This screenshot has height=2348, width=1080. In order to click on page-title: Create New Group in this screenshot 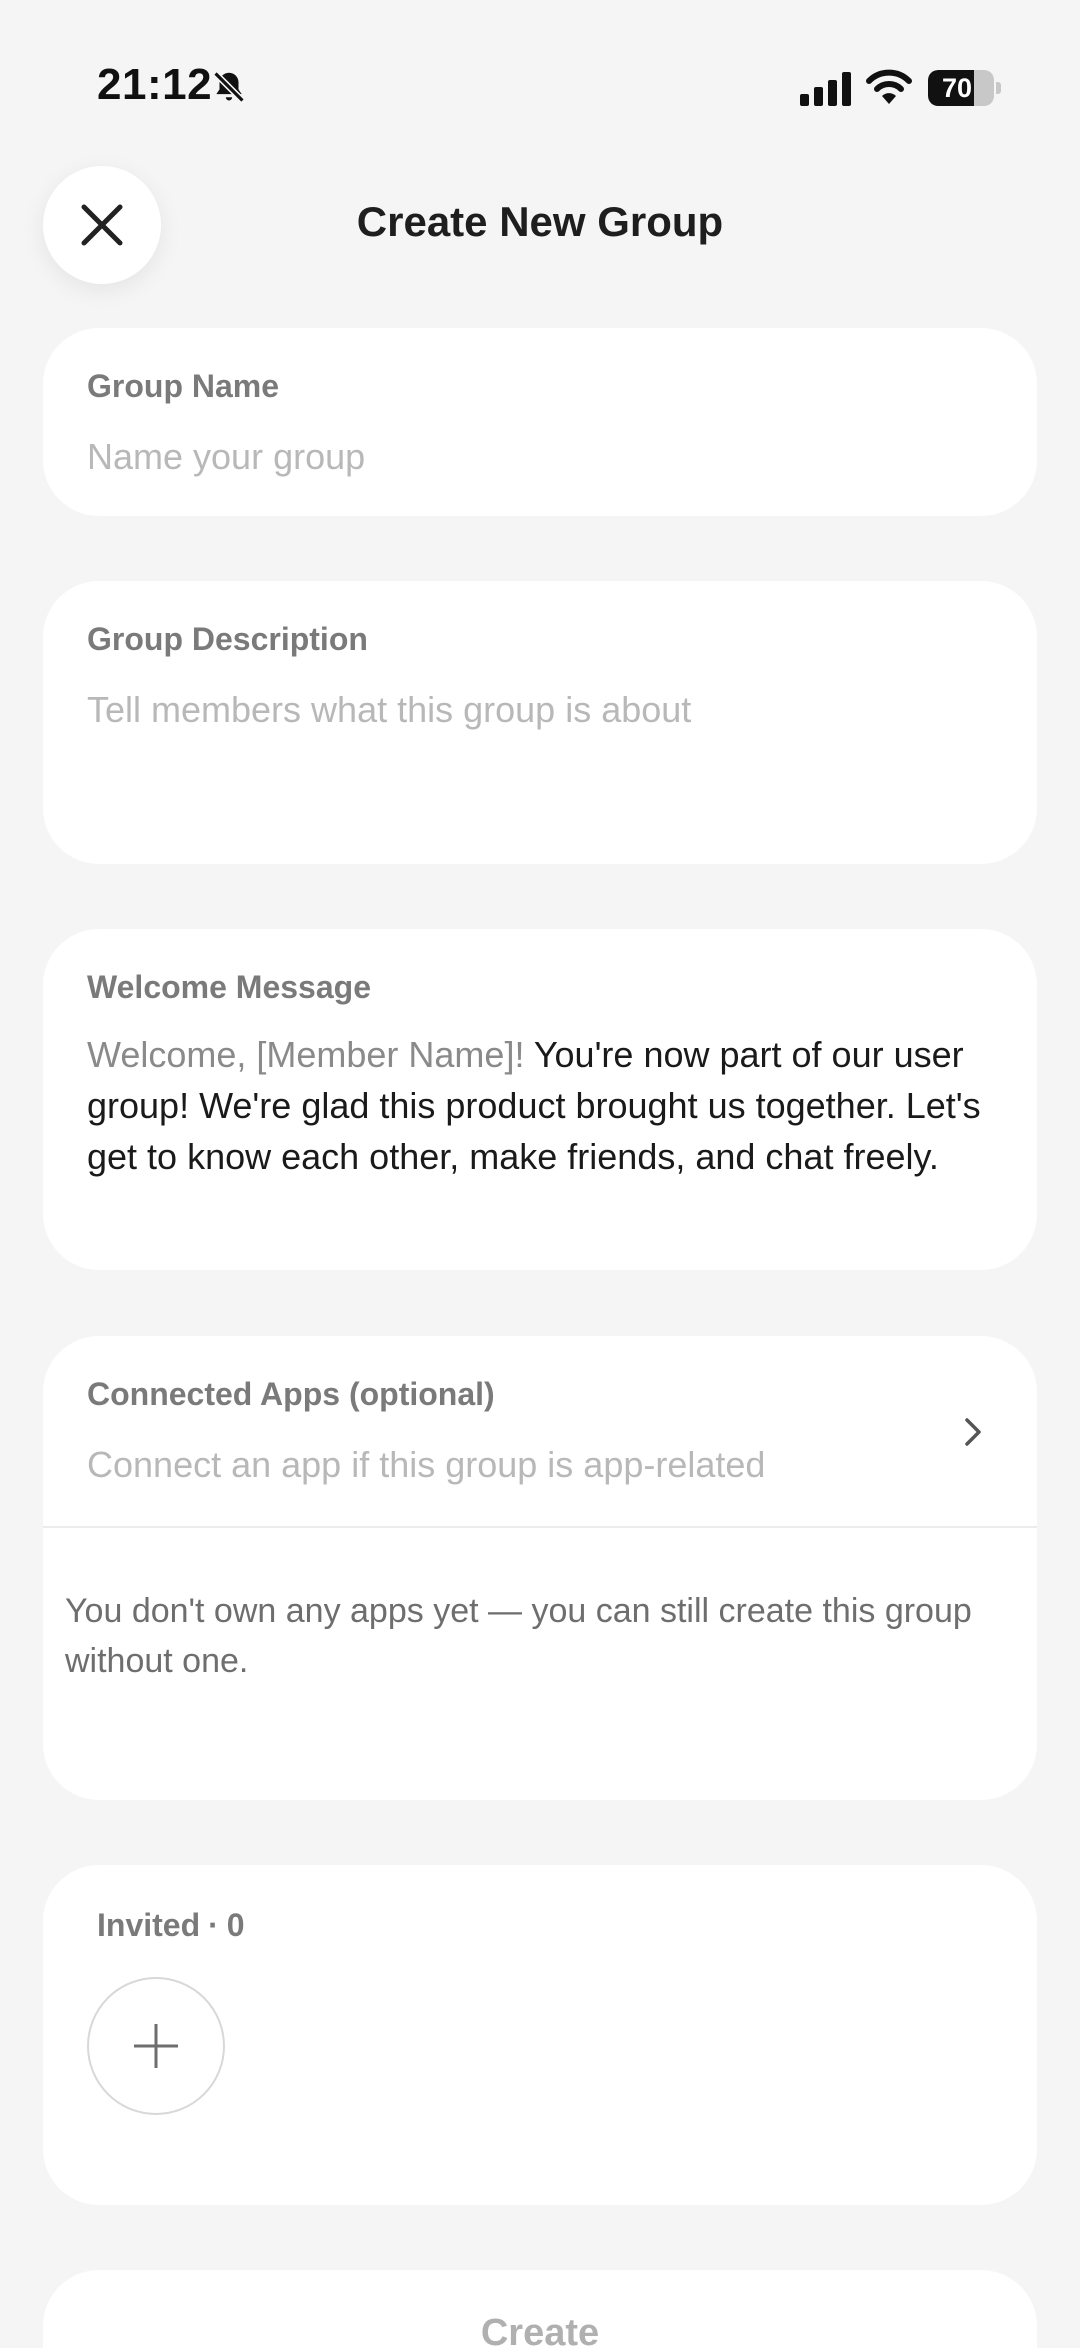, I will do `click(540, 221)`.